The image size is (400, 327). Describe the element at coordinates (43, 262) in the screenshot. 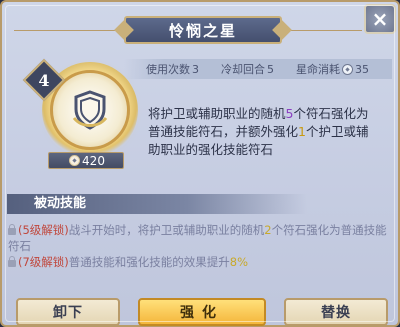

I see `passive-2-tag: (7级解锁)` at that location.